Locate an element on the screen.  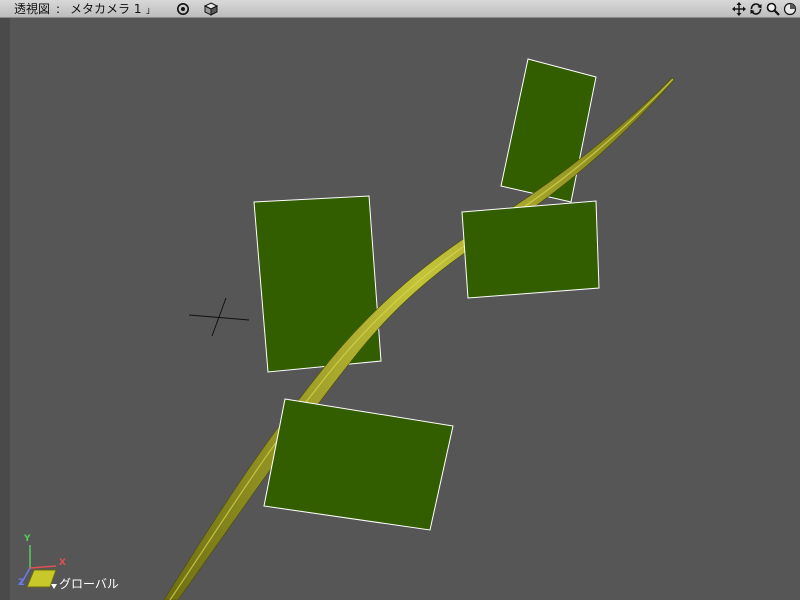
coordinate-mode-label: グローバル is located at coordinates (89, 584).